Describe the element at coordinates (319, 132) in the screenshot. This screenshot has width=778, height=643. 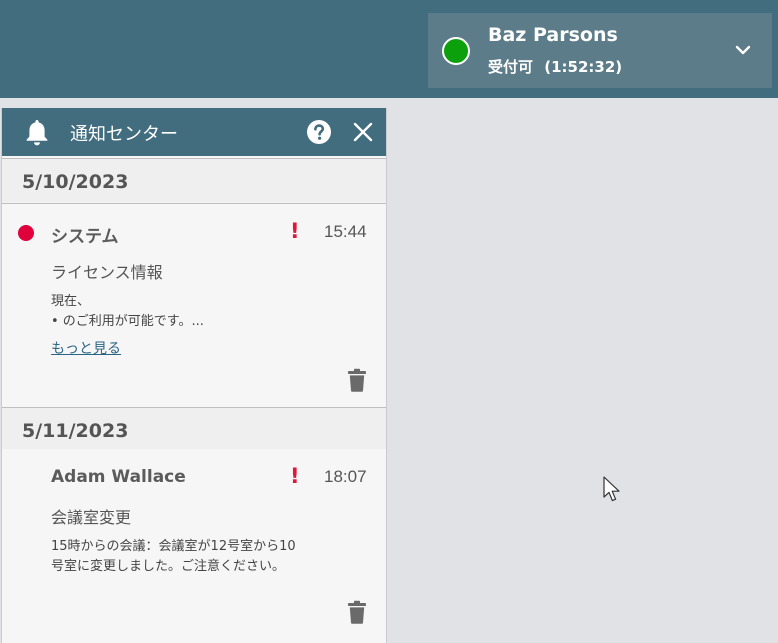
I see `help-icon` at that location.